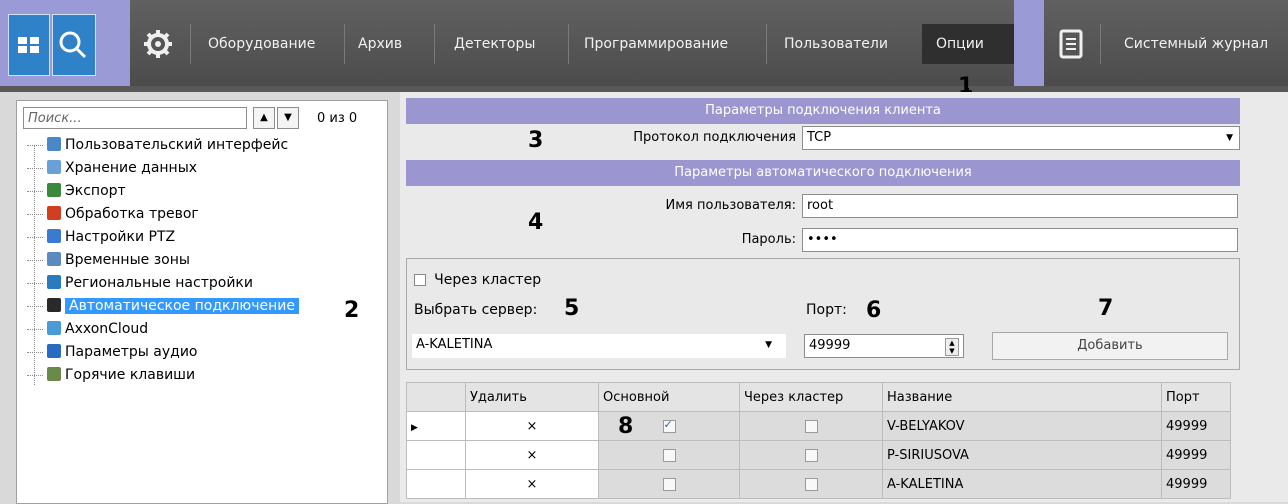 The height and width of the screenshot is (504, 1288). What do you see at coordinates (768, 239) in the screenshot?
I see `password-label: Пароль:` at bounding box center [768, 239].